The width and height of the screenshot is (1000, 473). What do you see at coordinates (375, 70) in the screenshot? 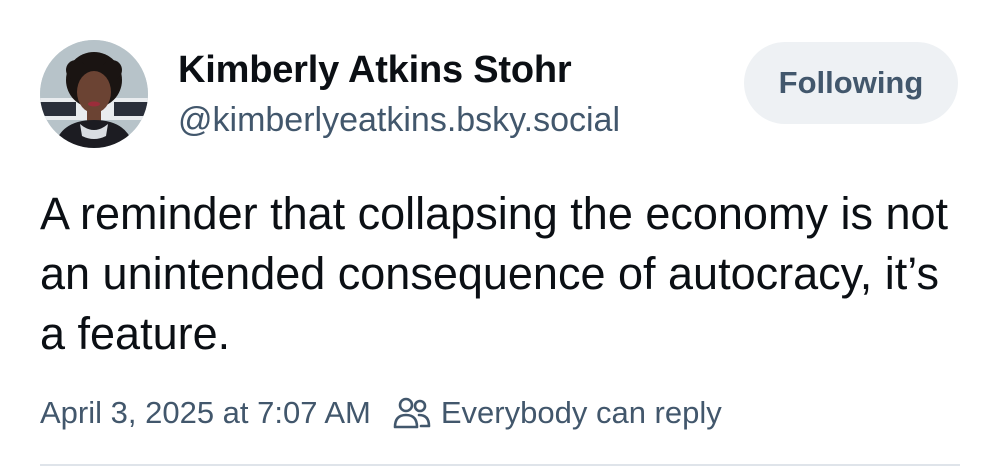
I see `author-display-name: Kimberly Atkins Stohr` at bounding box center [375, 70].